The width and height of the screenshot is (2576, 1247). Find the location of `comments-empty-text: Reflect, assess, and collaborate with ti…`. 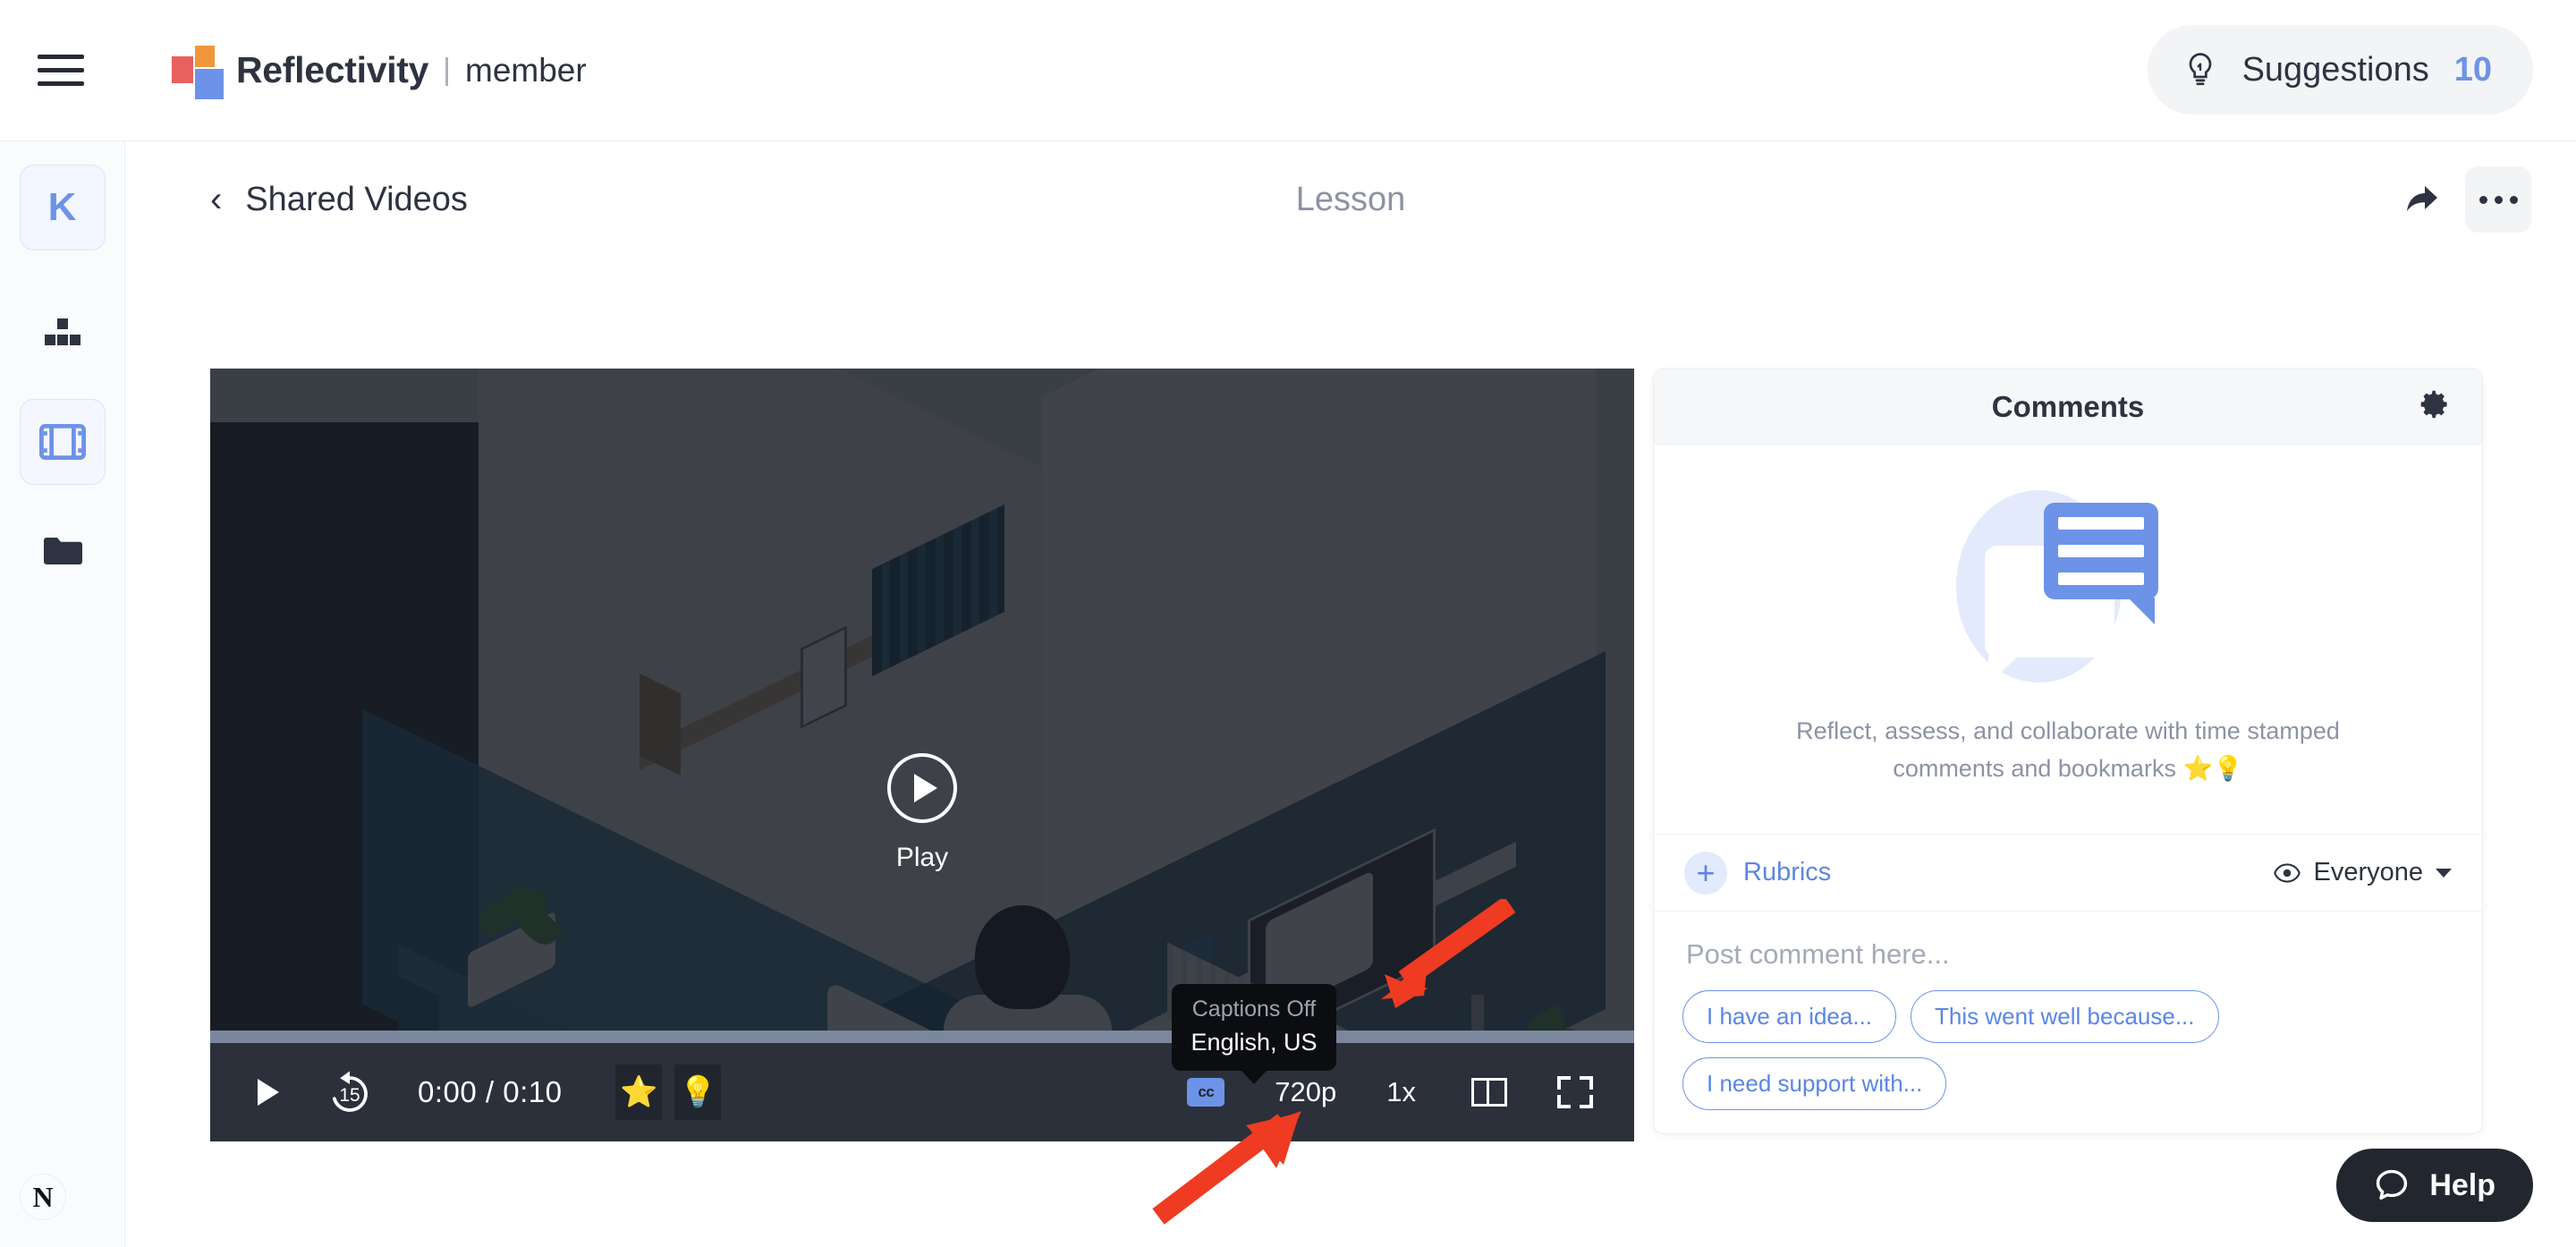

comments-empty-text: Reflect, assess, and collaborate with ti… is located at coordinates (2068, 749).